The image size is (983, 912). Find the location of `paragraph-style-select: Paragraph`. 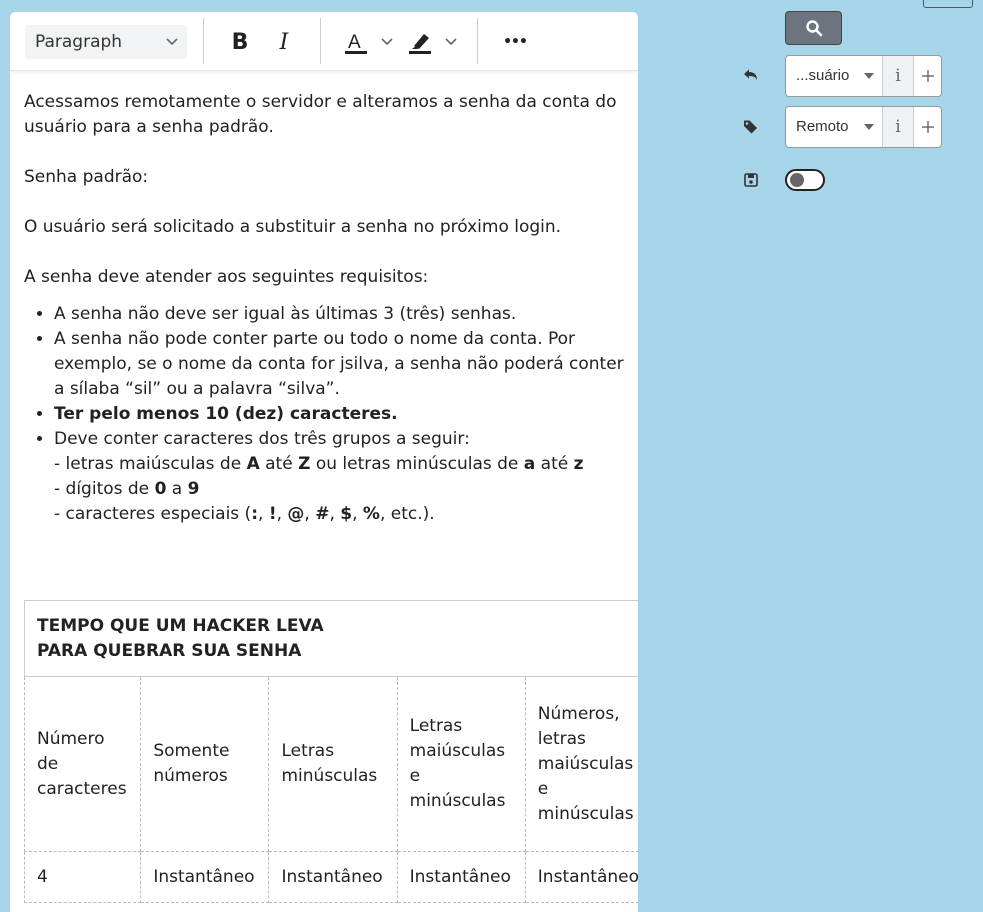

paragraph-style-select: Paragraph is located at coordinates (106, 42).